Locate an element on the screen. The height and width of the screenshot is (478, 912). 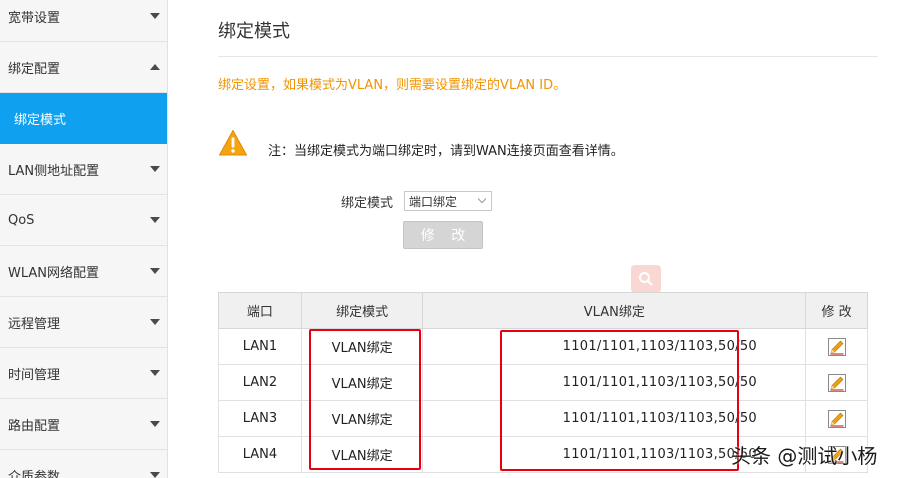
search-icon is located at coordinates (646, 279).